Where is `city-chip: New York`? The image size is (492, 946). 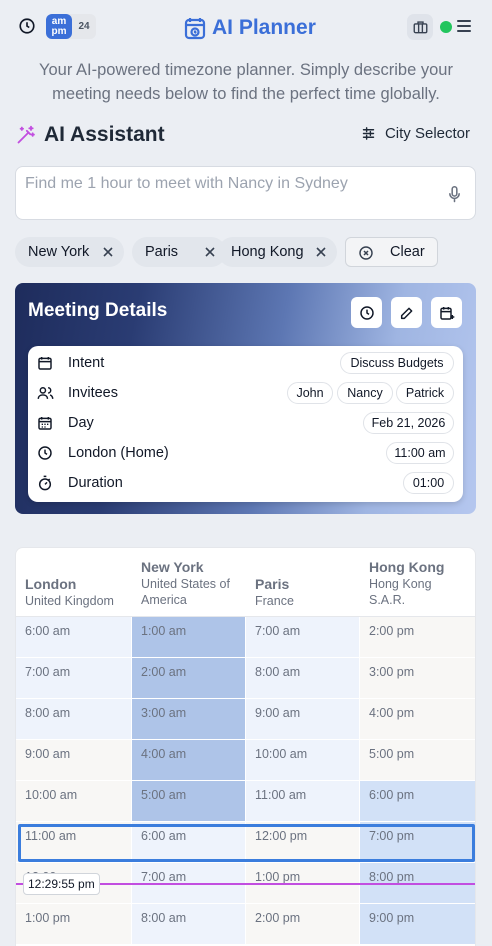 city-chip: New York is located at coordinates (69, 252).